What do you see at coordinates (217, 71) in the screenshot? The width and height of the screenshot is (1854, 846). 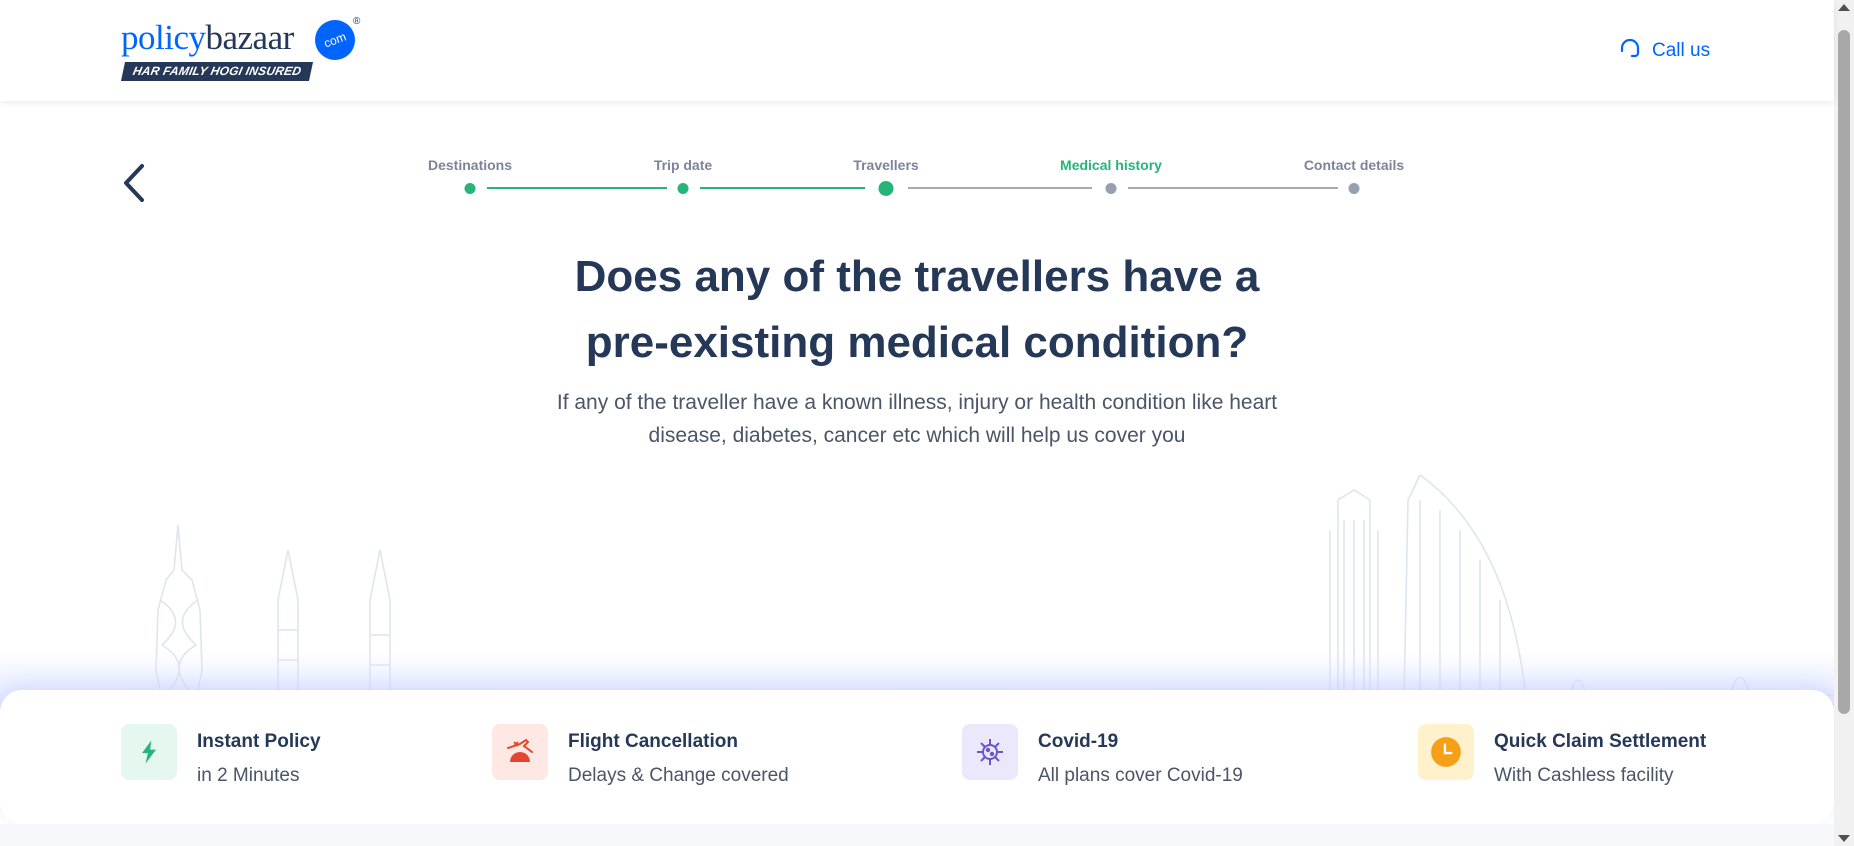 I see `logo-tagline: HAR FAMILY HOGI INSURED` at bounding box center [217, 71].